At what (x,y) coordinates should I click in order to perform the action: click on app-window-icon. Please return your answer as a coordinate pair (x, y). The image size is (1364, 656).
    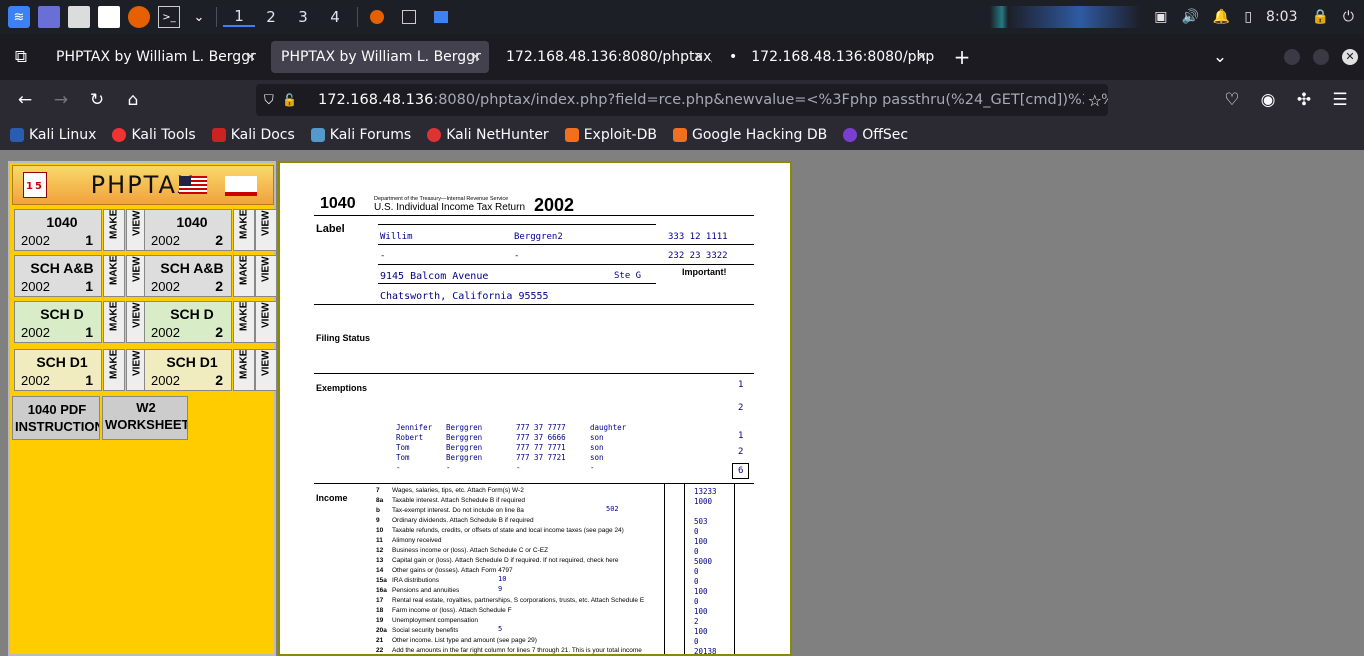
    Looking at the image, I should click on (441, 17).